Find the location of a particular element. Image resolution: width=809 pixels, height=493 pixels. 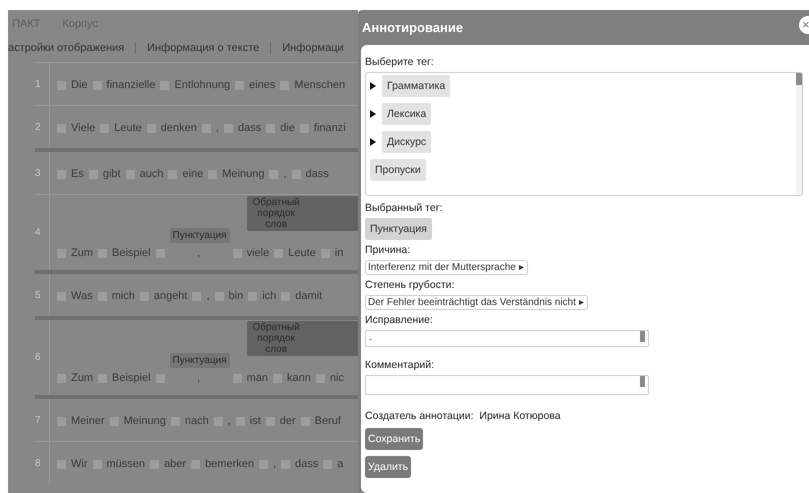

token-word: denken is located at coordinates (179, 128).